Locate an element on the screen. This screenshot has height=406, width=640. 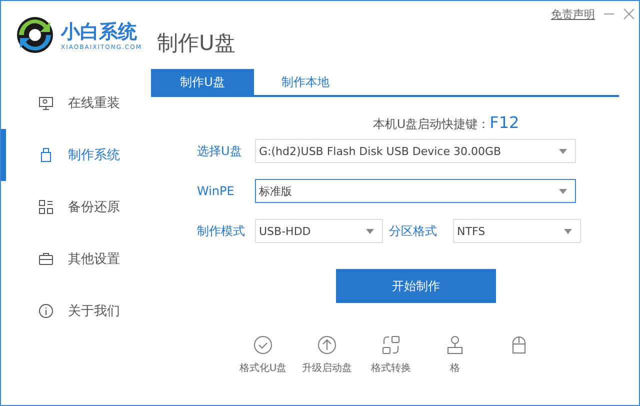
partition-dropdown: NTFS is located at coordinates (517, 231).